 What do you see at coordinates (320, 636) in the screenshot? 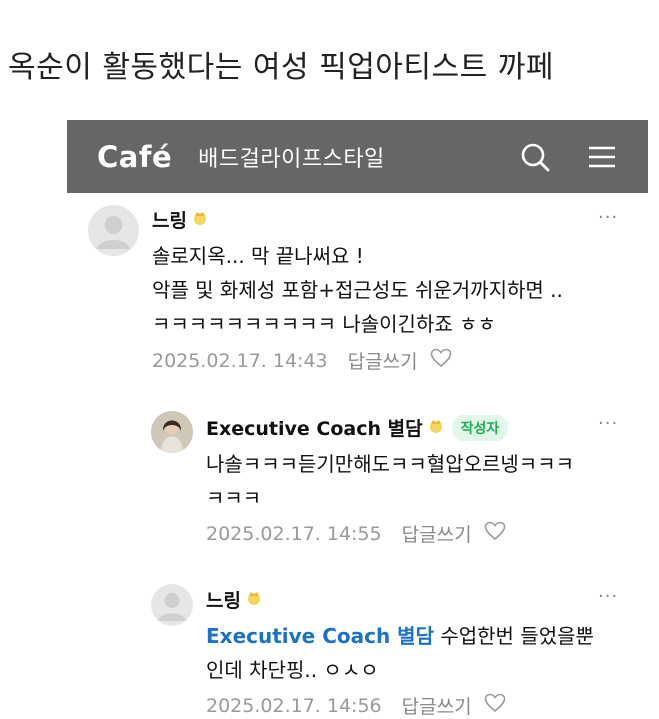
I see `mention-link: Executive Coach 별담` at bounding box center [320, 636].